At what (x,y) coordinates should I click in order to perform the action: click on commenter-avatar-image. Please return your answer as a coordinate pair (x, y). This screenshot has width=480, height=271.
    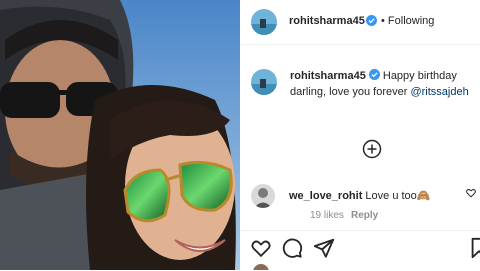
    Looking at the image, I should click on (263, 196).